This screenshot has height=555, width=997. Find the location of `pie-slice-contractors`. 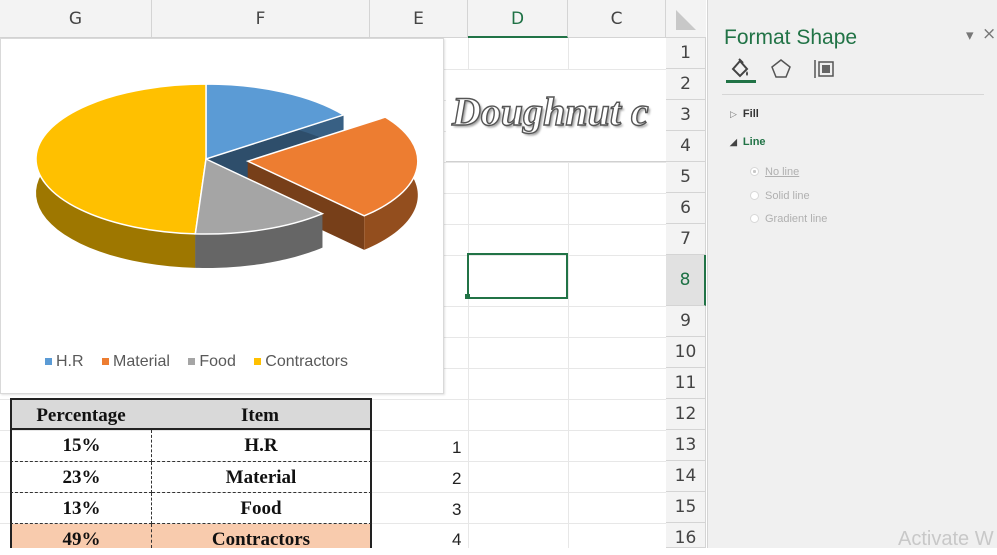

pie-slice-contractors is located at coordinates (121, 175).